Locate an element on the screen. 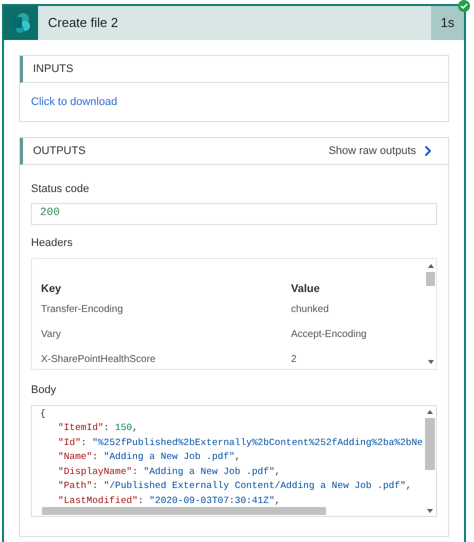 The width and height of the screenshot is (474, 542). code-line: "Name": "Adding a New Job .pdf", is located at coordinates (148, 457).